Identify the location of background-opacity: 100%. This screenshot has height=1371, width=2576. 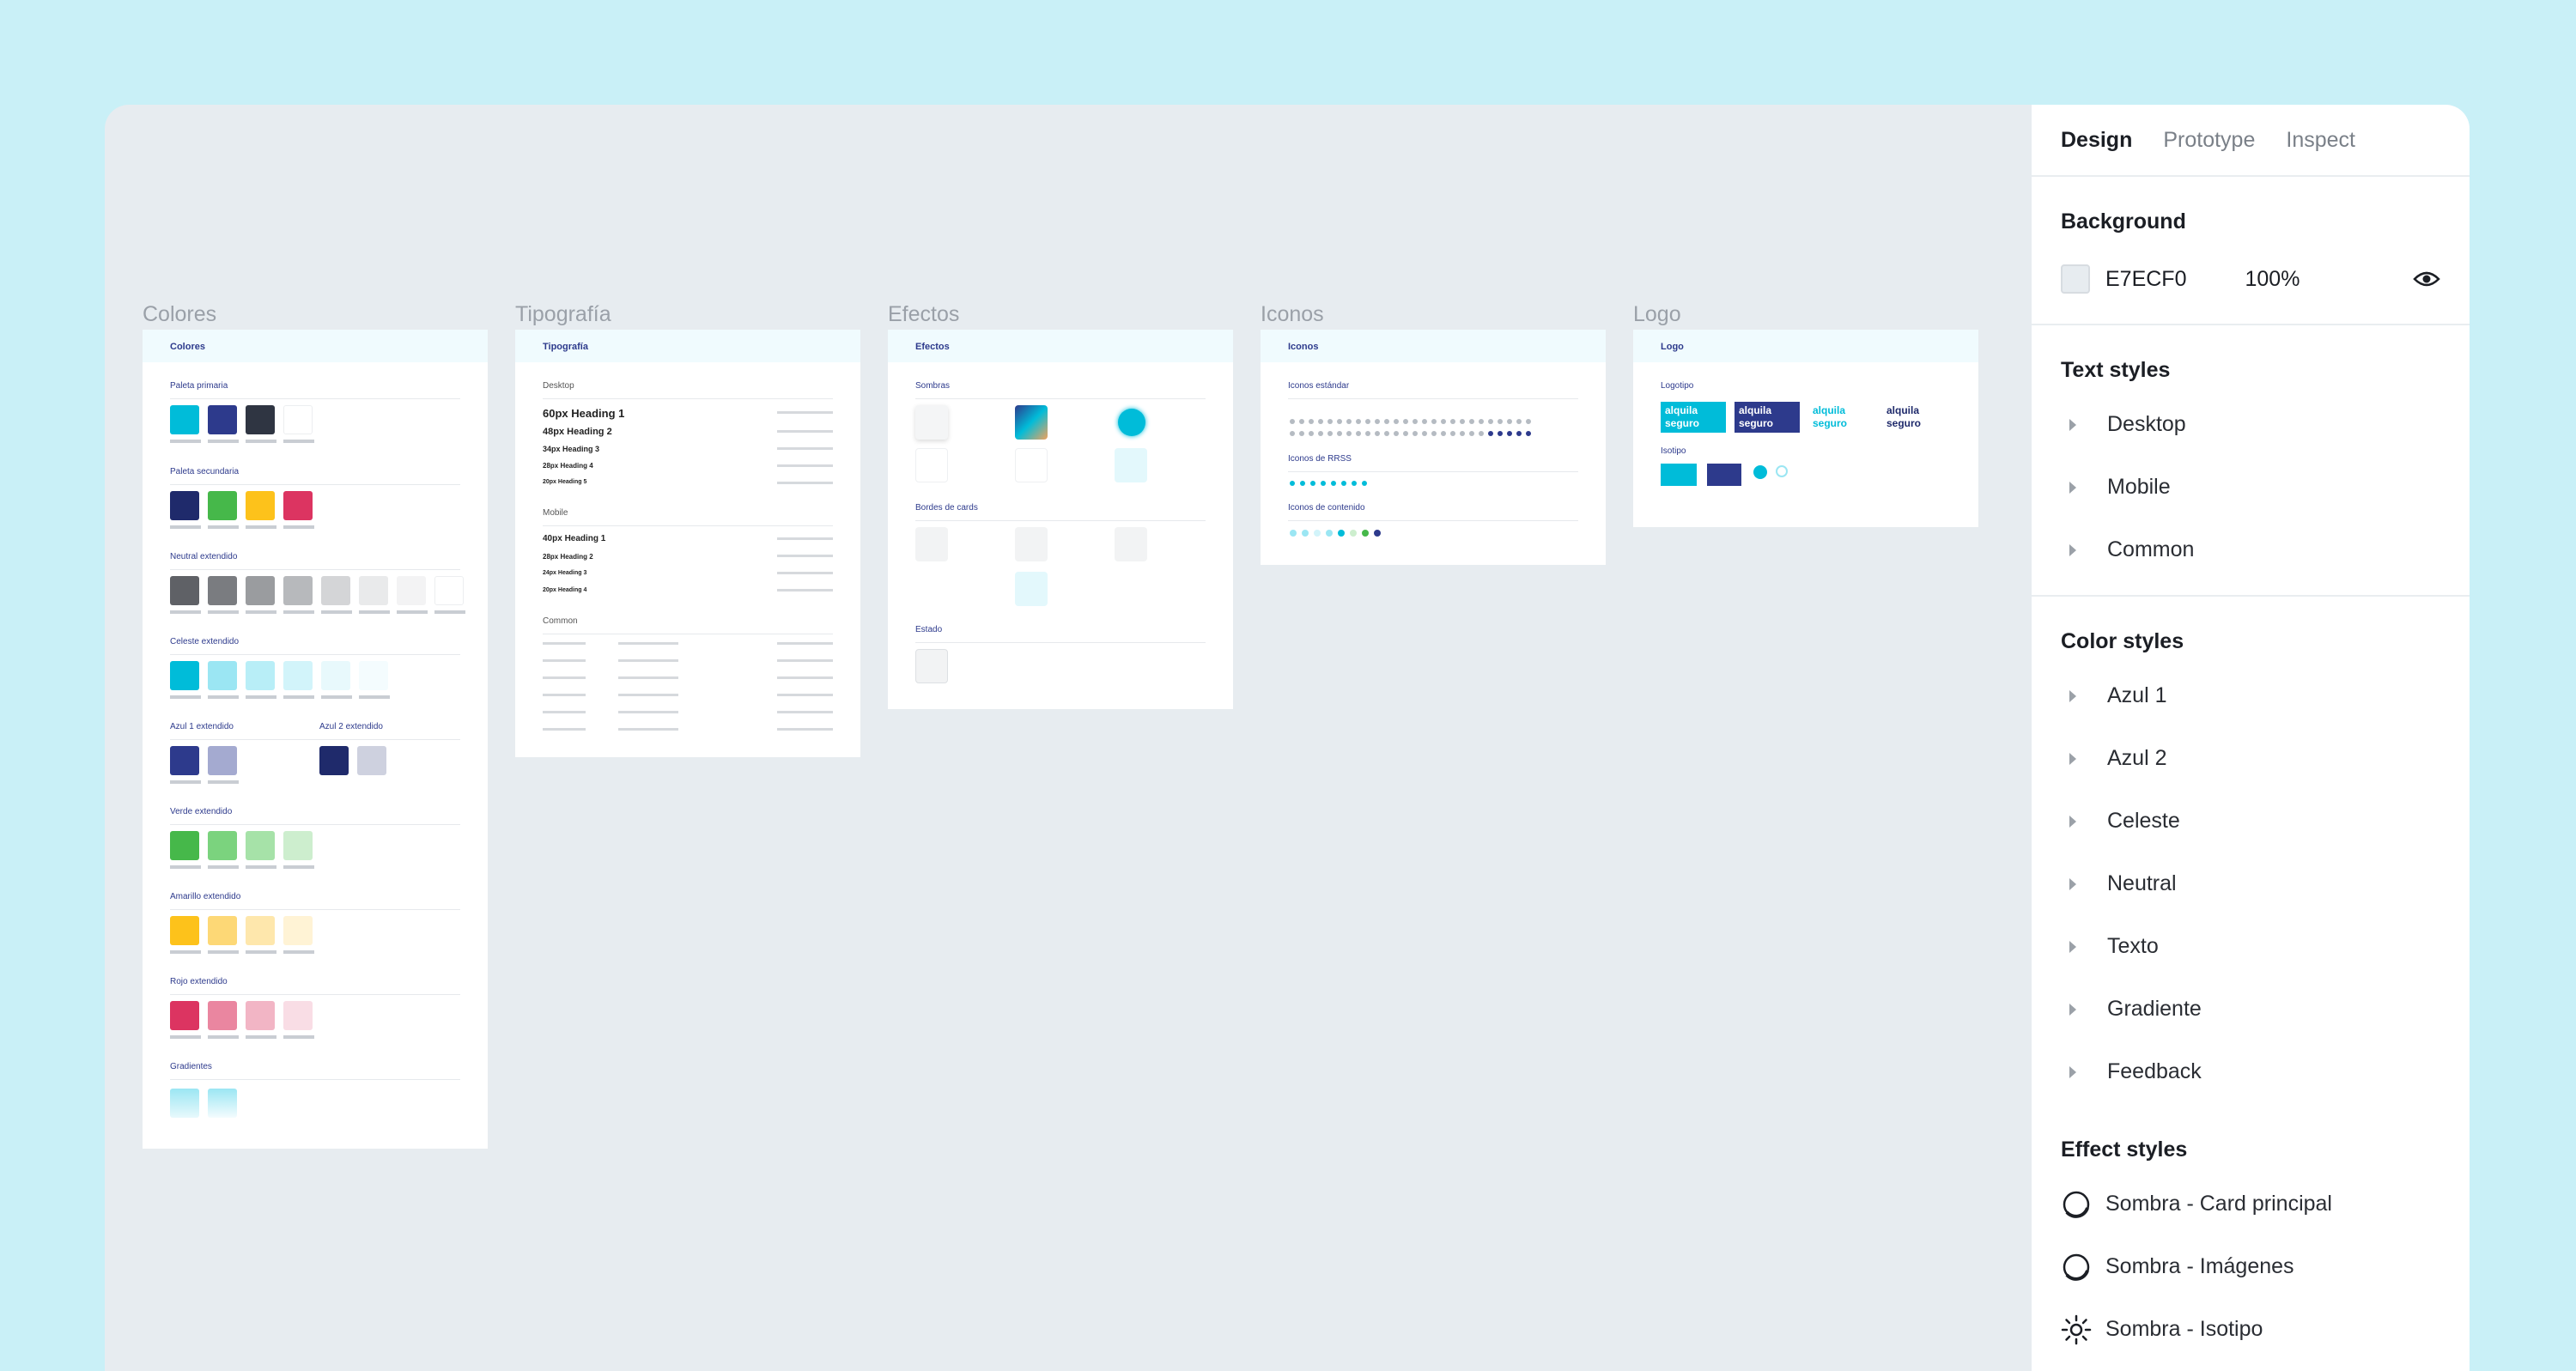
(2273, 279).